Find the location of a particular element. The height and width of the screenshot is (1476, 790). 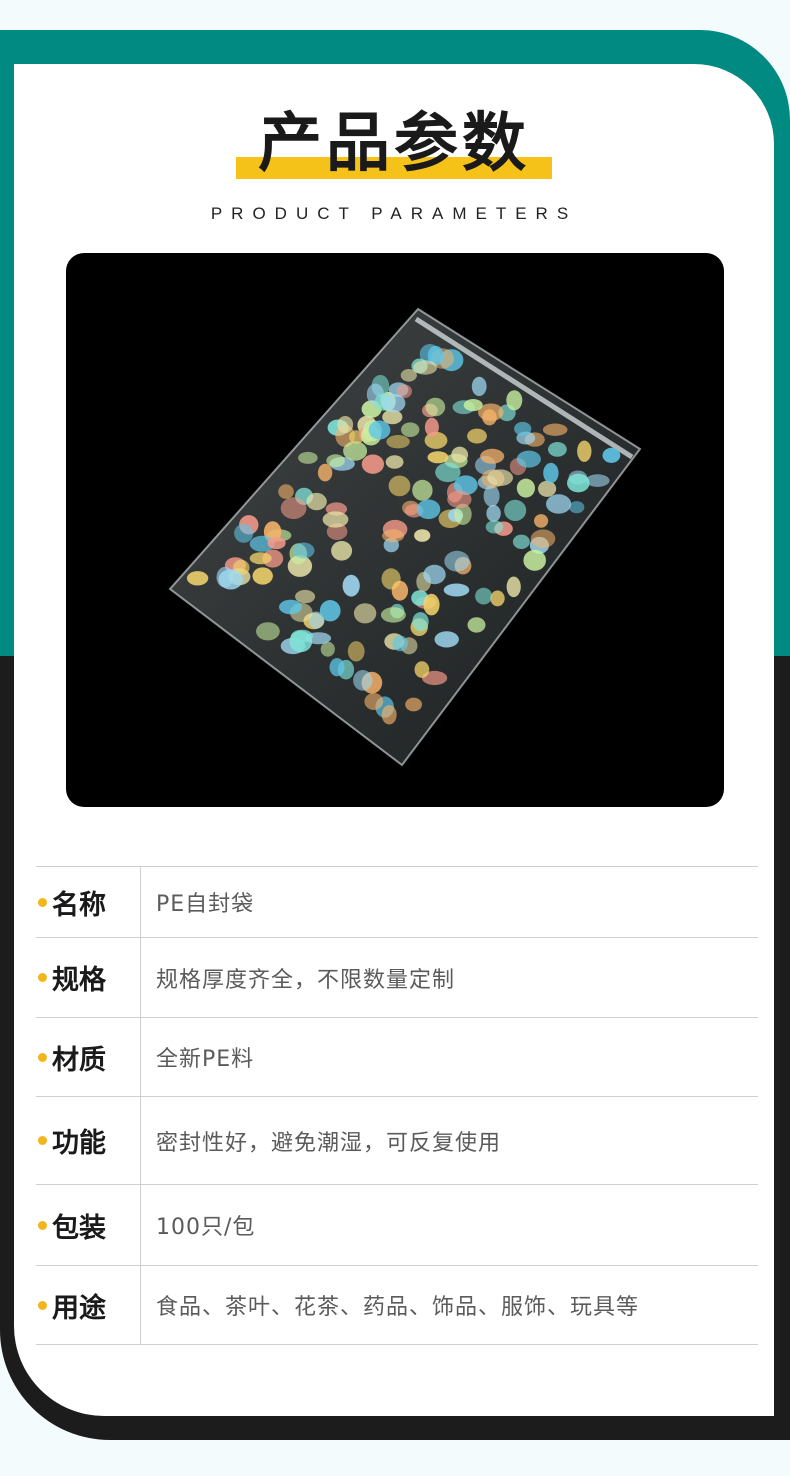

param-value: 全新PE料 is located at coordinates (205, 1059).